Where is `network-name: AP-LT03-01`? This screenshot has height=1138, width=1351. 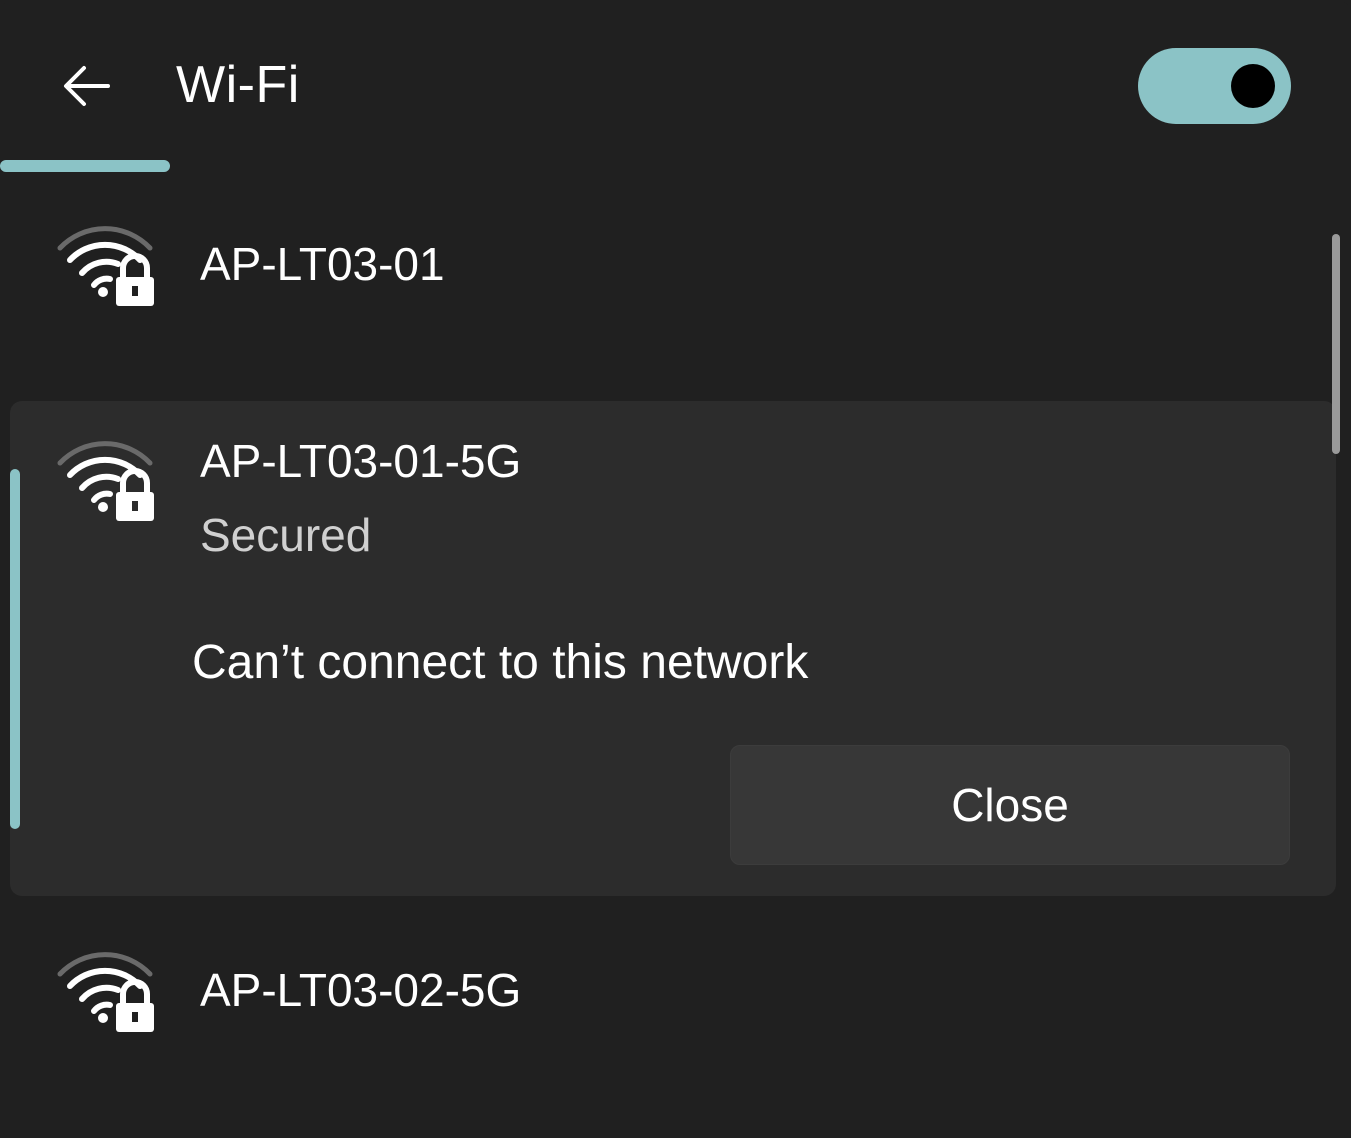
network-name: AP-LT03-01 is located at coordinates (322, 264).